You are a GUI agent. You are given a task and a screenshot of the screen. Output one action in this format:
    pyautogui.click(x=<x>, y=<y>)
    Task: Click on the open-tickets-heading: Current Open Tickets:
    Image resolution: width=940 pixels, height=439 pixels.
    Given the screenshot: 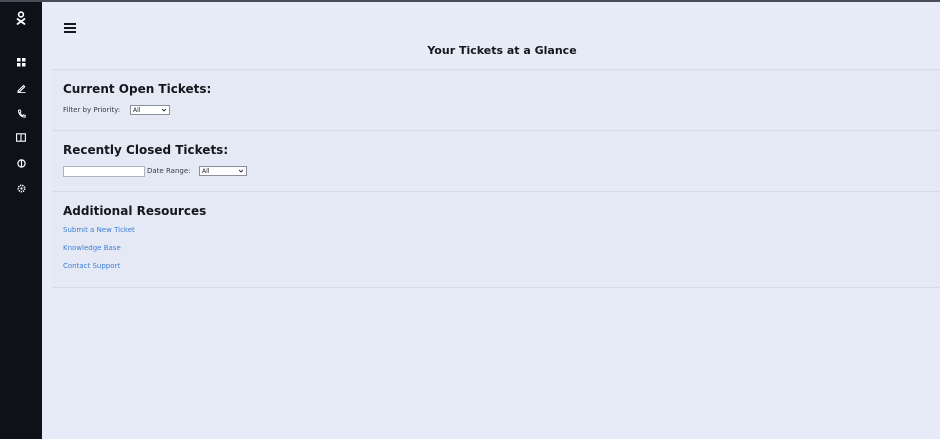 What is the action you would take?
    pyautogui.click(x=137, y=89)
    